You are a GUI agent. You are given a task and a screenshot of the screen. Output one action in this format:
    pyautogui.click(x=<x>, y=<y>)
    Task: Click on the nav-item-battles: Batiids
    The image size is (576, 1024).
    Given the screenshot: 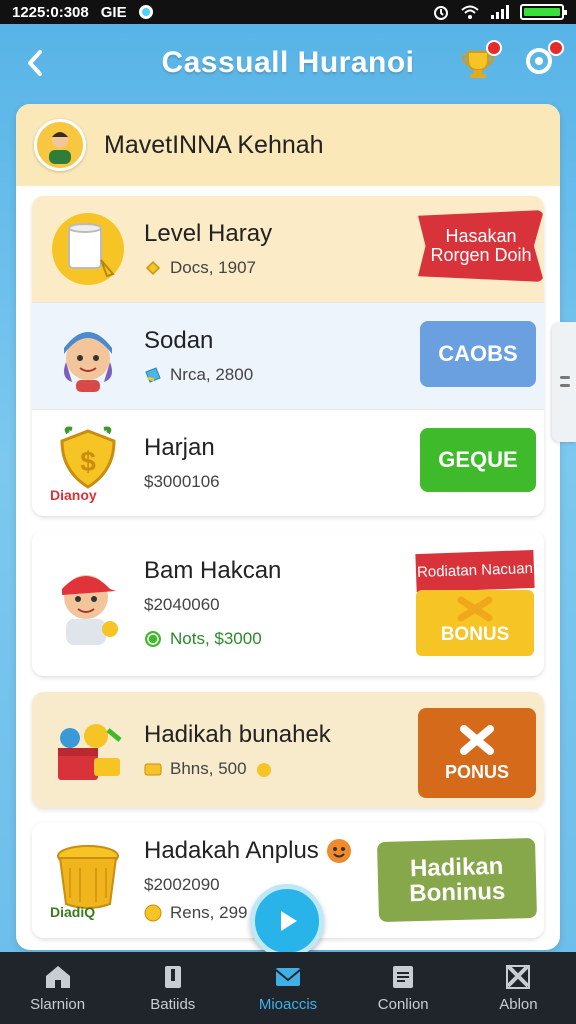 What is the action you would take?
    pyautogui.click(x=172, y=988)
    